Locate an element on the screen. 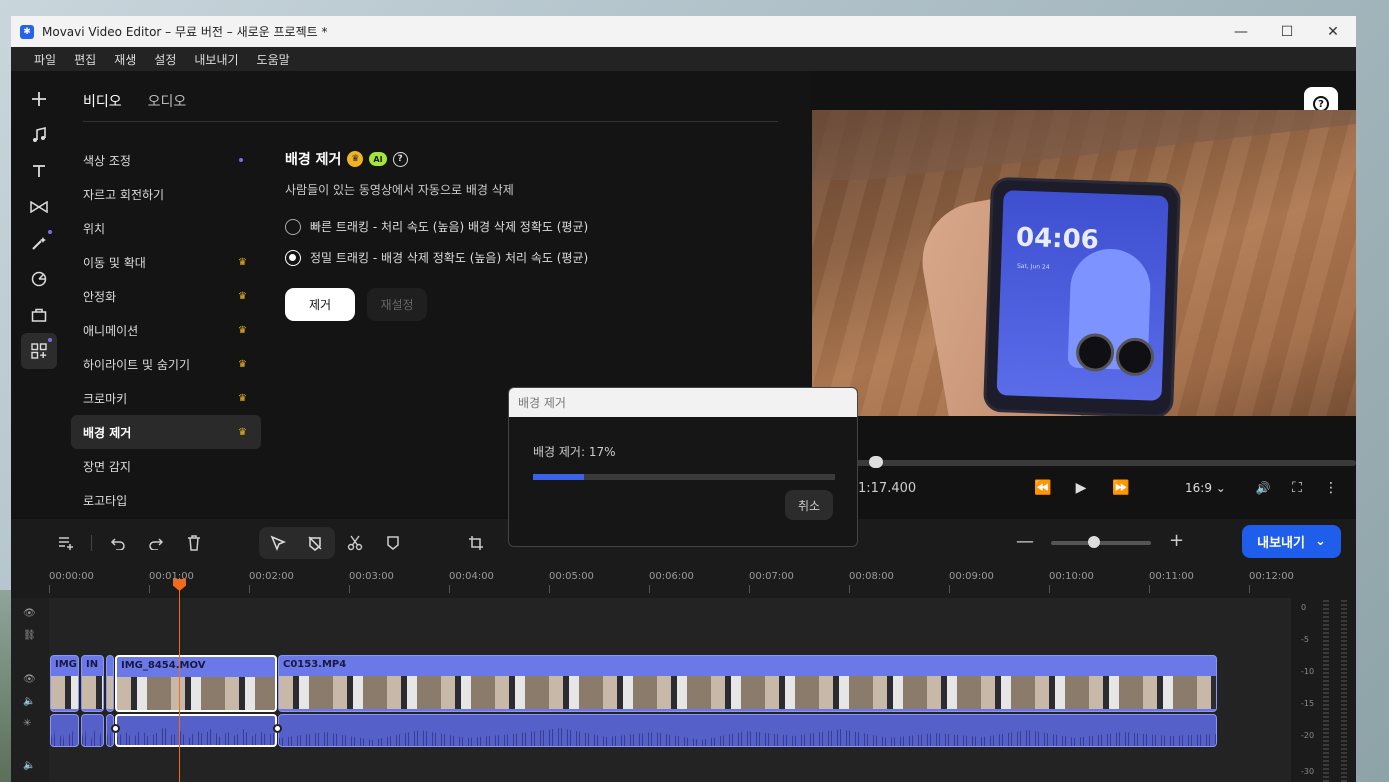  waveform is located at coordinates (64, 737).